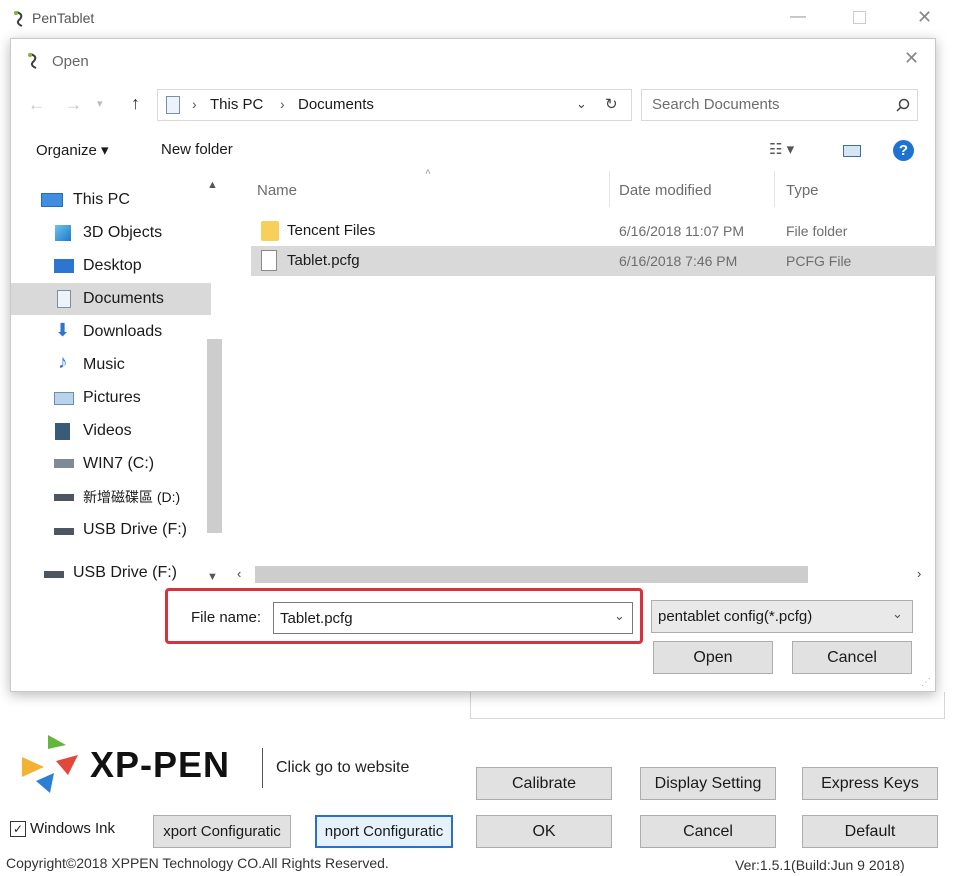 This screenshot has height=876, width=953. What do you see at coordinates (911, 58) in the screenshot?
I see `dialog-close-icon: ✕` at bounding box center [911, 58].